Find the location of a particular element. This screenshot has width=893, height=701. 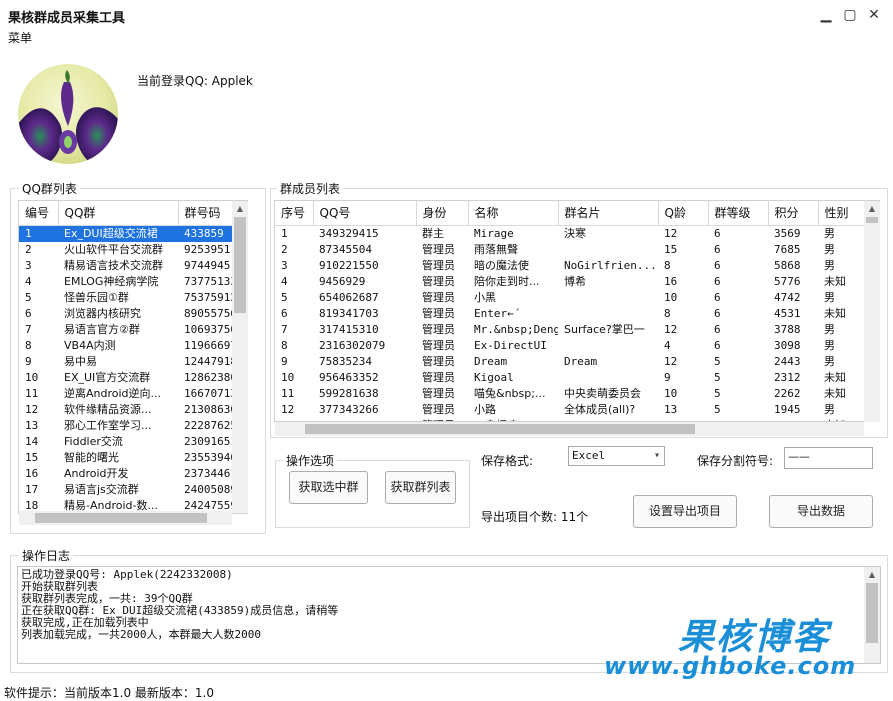

group-row: 1 Ex_DUI超级交流裙 433859 is located at coordinates (133, 233).